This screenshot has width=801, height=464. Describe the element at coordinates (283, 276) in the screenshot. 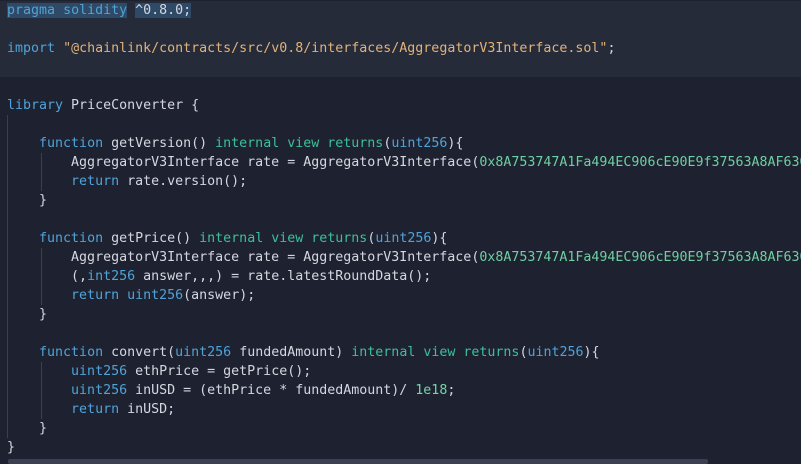

I see `statement-text: answer,,,) = rate.latestRoundData();` at that location.